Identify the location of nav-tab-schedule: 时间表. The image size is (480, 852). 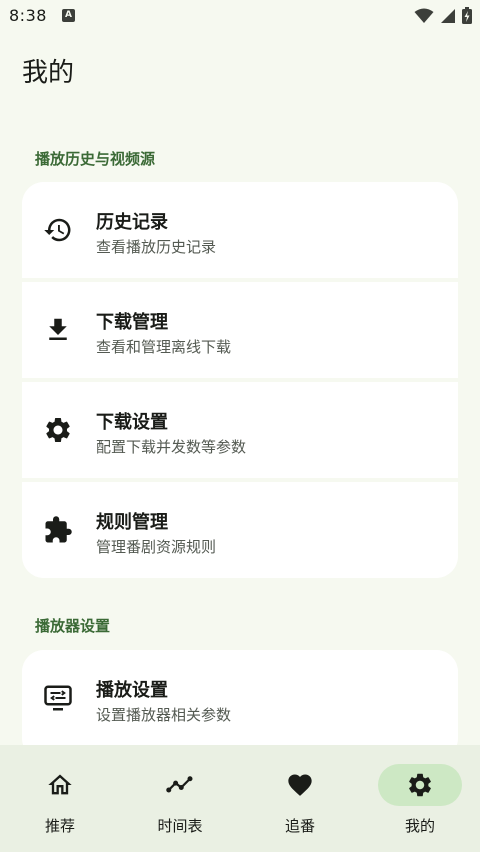
(180, 798).